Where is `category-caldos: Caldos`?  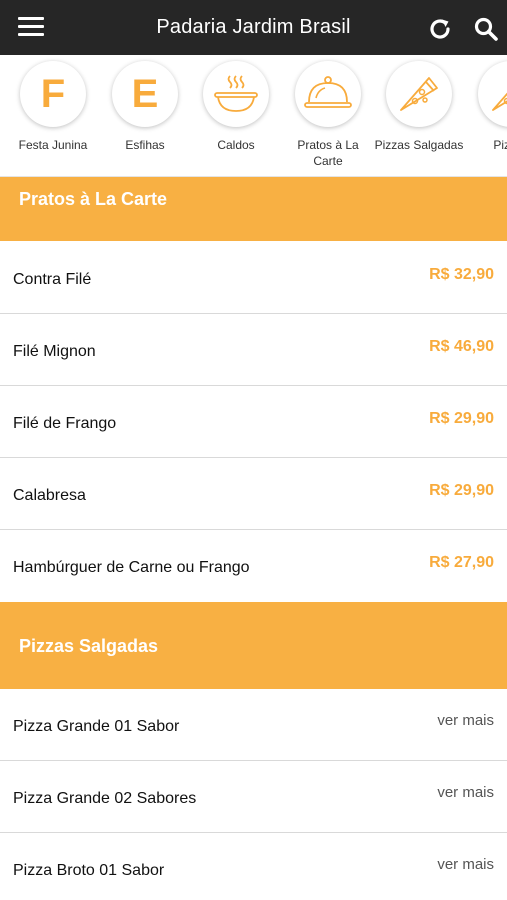
category-caldos: Caldos is located at coordinates (236, 104).